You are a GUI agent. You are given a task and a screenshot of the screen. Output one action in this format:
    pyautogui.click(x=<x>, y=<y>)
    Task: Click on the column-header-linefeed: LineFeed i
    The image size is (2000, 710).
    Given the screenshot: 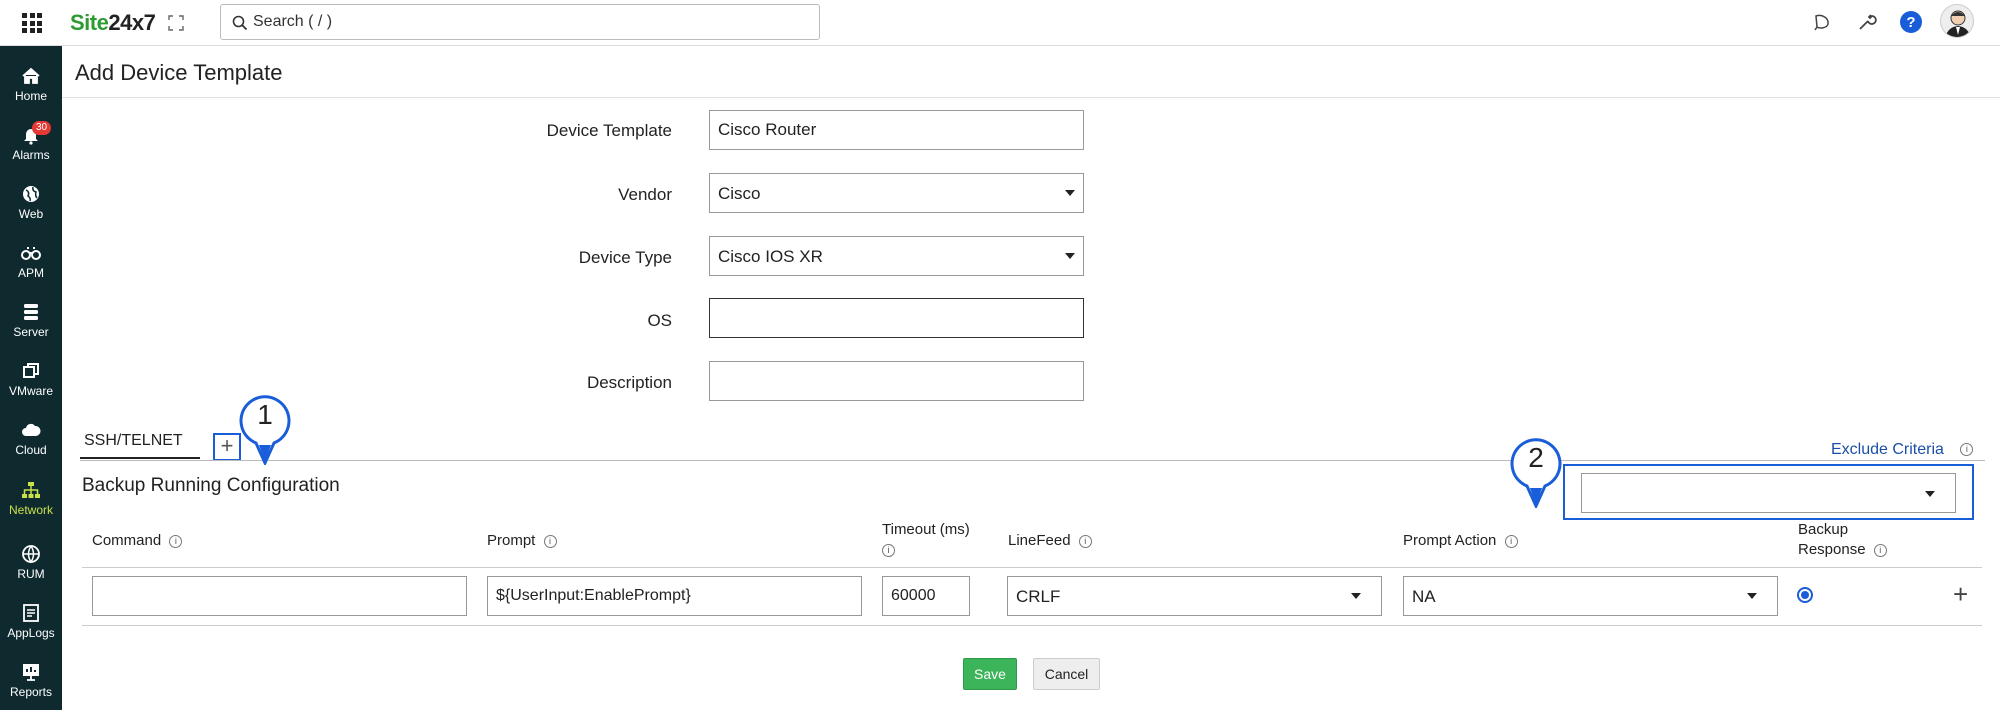 What is the action you would take?
    pyautogui.click(x=1050, y=541)
    